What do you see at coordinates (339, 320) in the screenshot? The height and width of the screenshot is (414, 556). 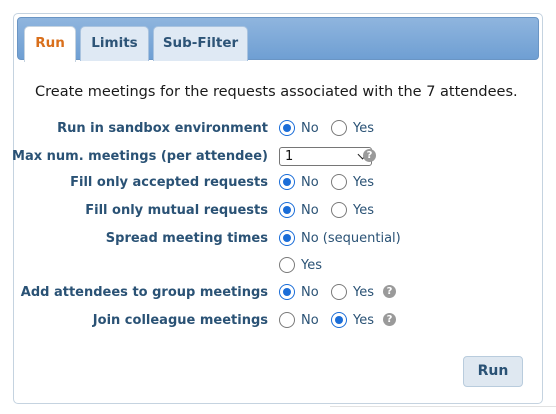 I see `colleague-yes-radio` at bounding box center [339, 320].